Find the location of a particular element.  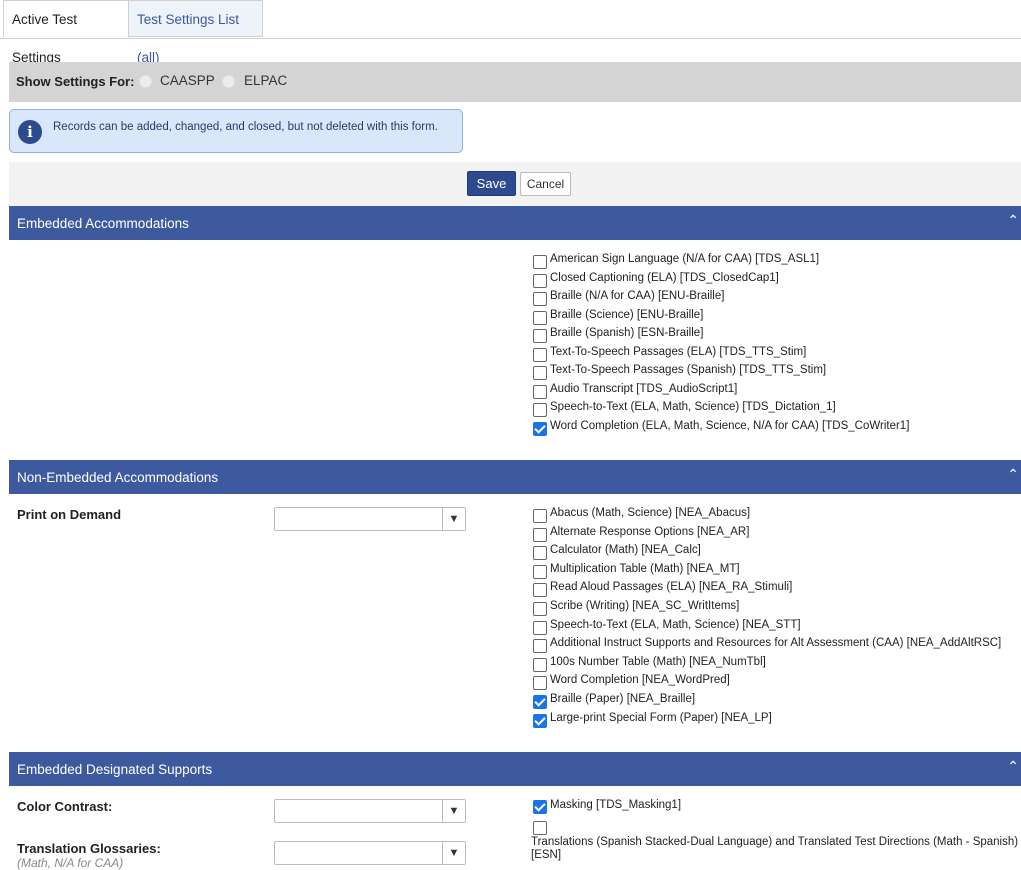

print-on-demand-label: Print on Demand is located at coordinates (69, 514).